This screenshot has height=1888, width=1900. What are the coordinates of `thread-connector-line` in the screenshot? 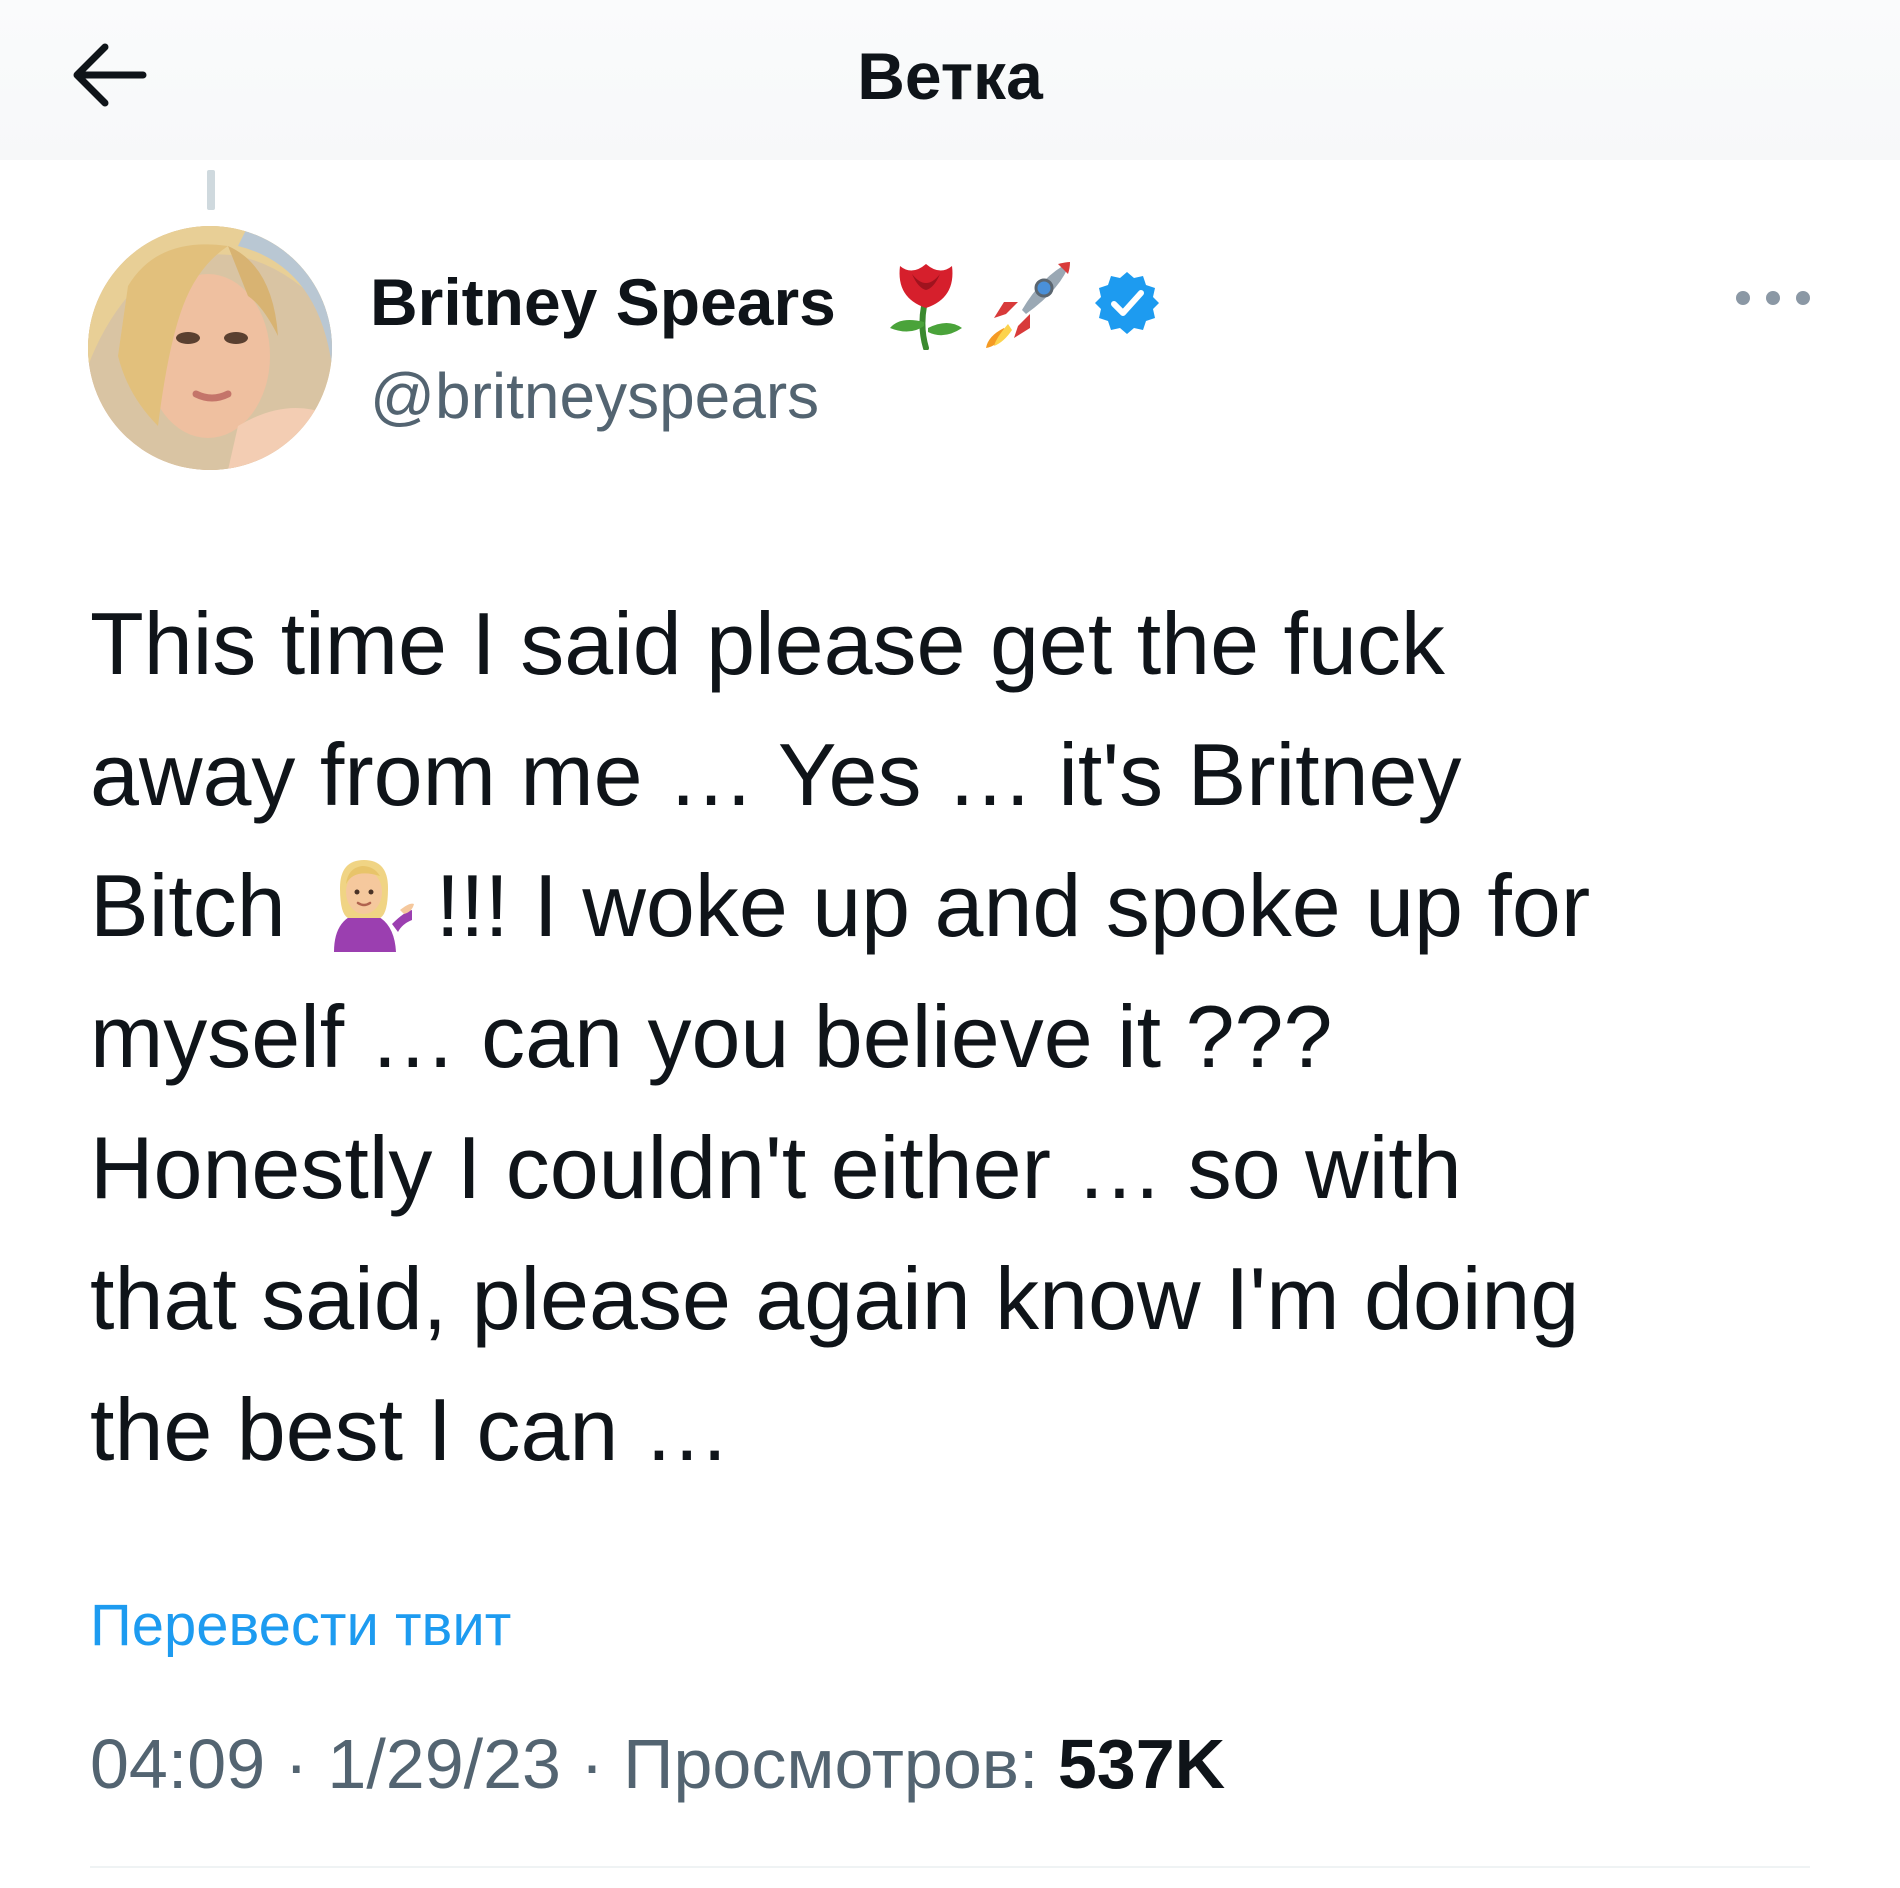 It's located at (211, 190).